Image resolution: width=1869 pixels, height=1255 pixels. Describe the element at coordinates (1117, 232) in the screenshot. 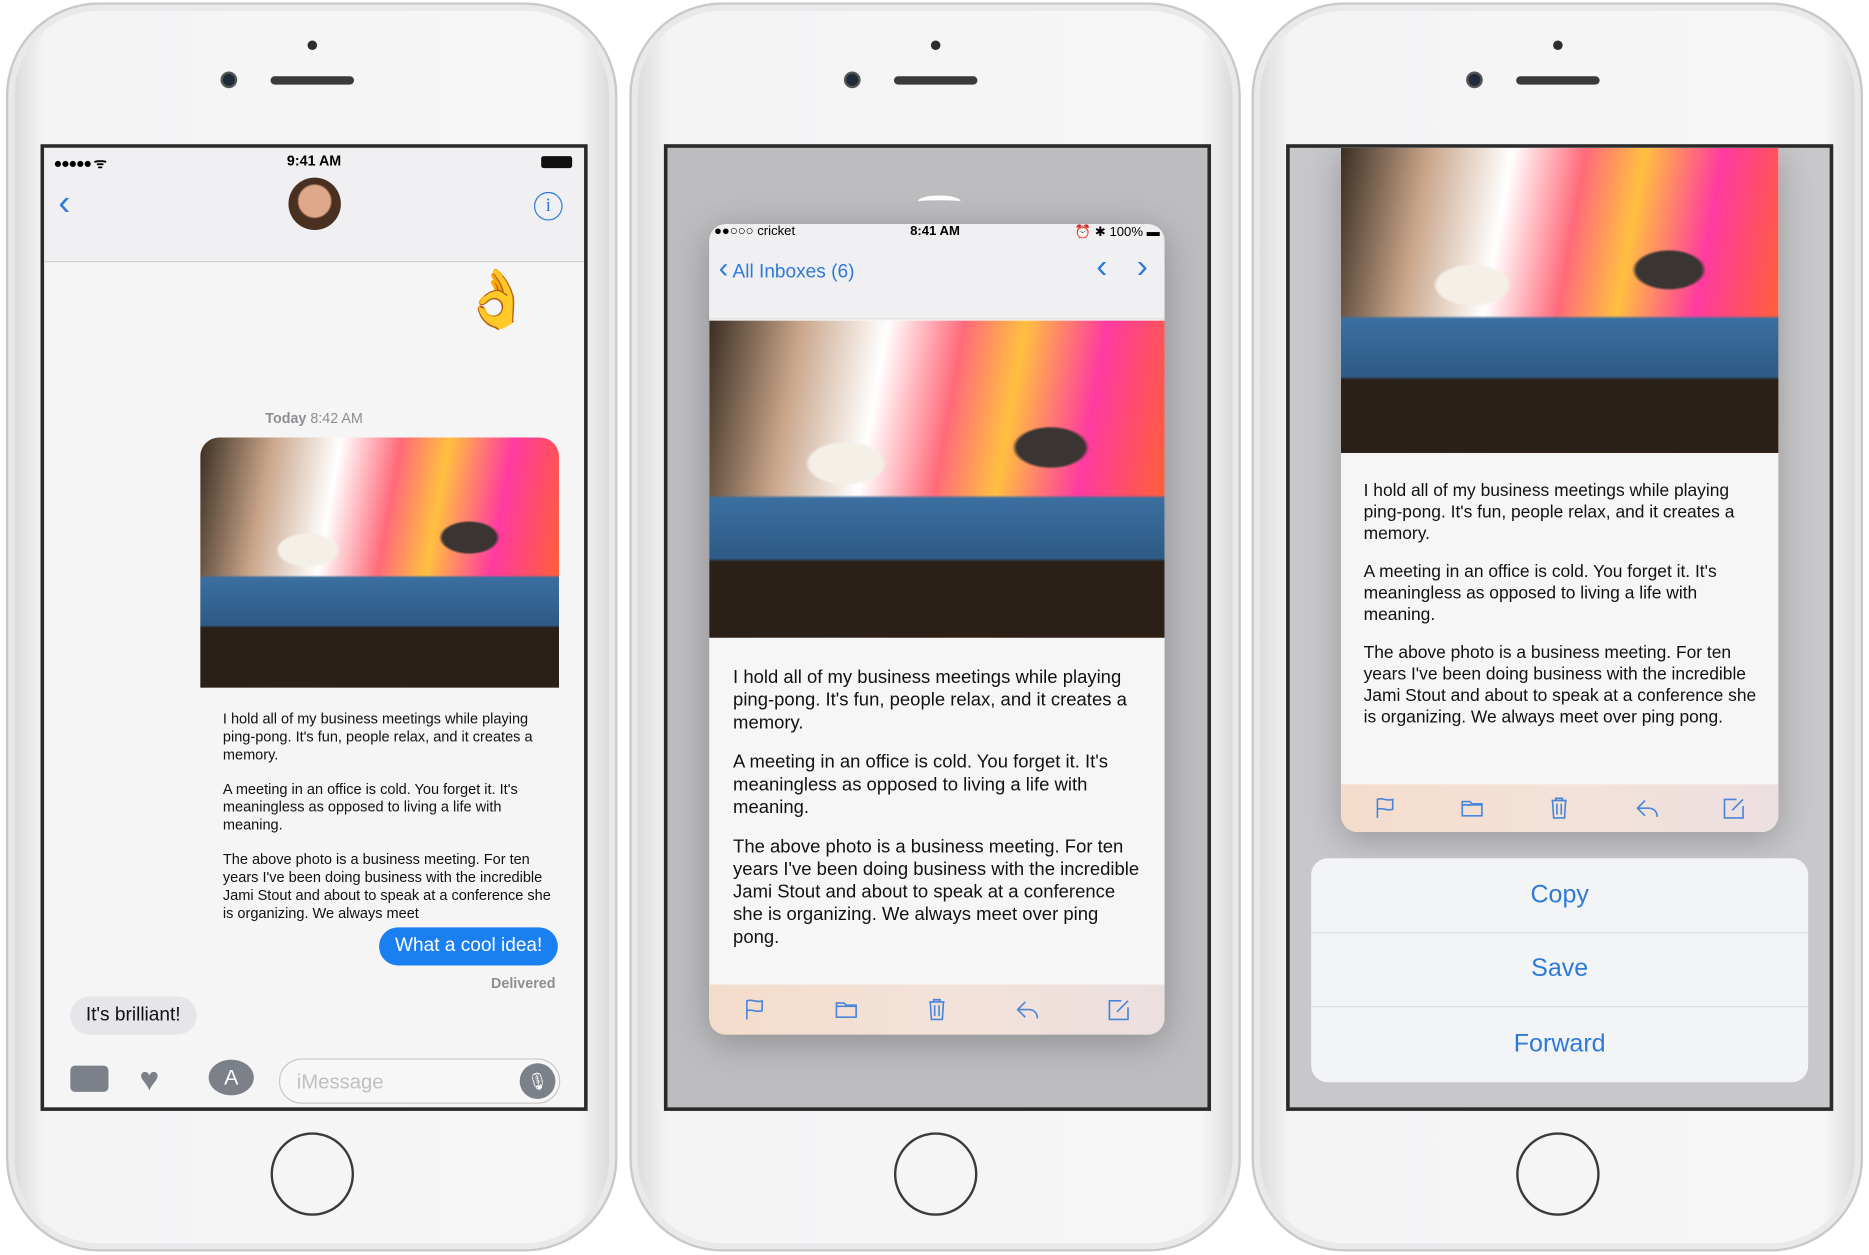

I see `battery: ⏰ ✱ 100% ▬` at that location.